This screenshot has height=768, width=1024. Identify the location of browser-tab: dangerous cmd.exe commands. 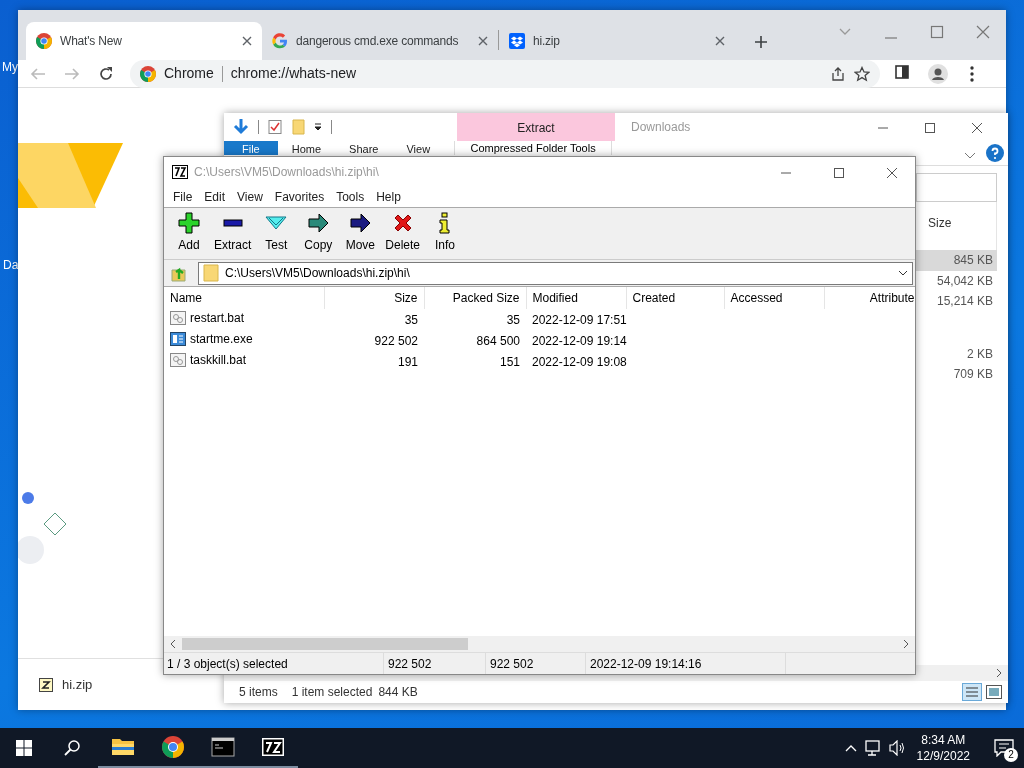
(380, 41).